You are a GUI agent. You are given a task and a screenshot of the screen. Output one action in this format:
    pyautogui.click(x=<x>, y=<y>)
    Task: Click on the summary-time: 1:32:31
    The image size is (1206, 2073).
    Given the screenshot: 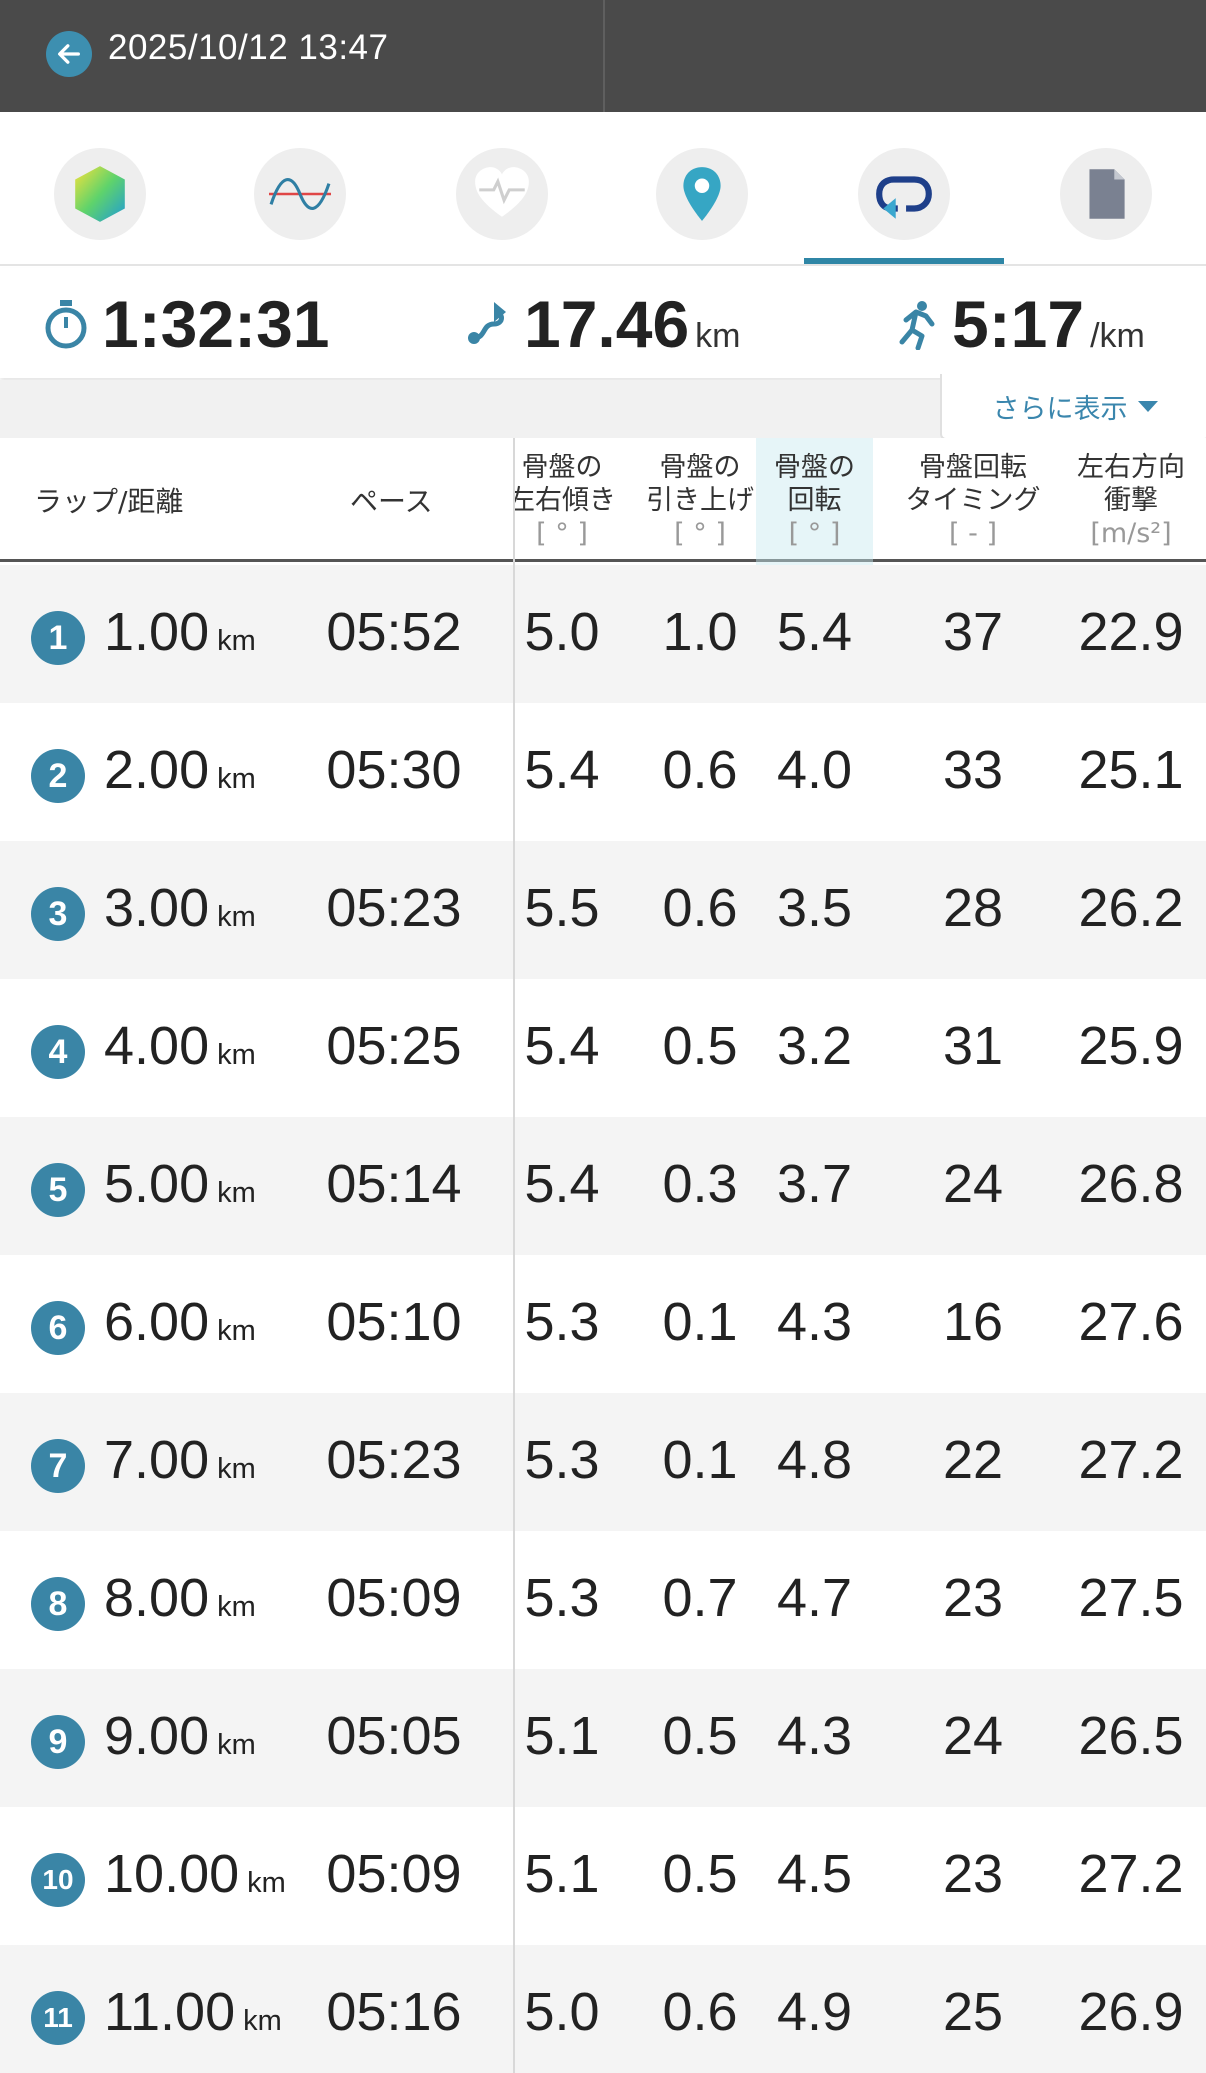 What is the action you would take?
    pyautogui.click(x=186, y=324)
    